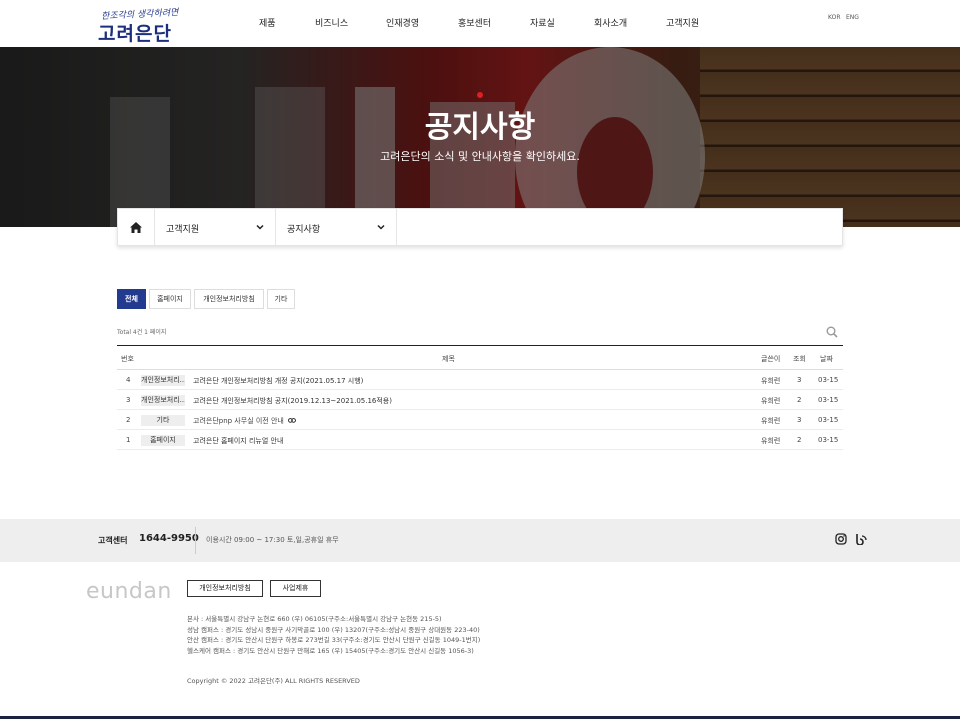 The height and width of the screenshot is (719, 960). I want to click on row-title: 고려은단 개인정보처리방침 개정 공지(2021.05.17 시행), so click(278, 381).